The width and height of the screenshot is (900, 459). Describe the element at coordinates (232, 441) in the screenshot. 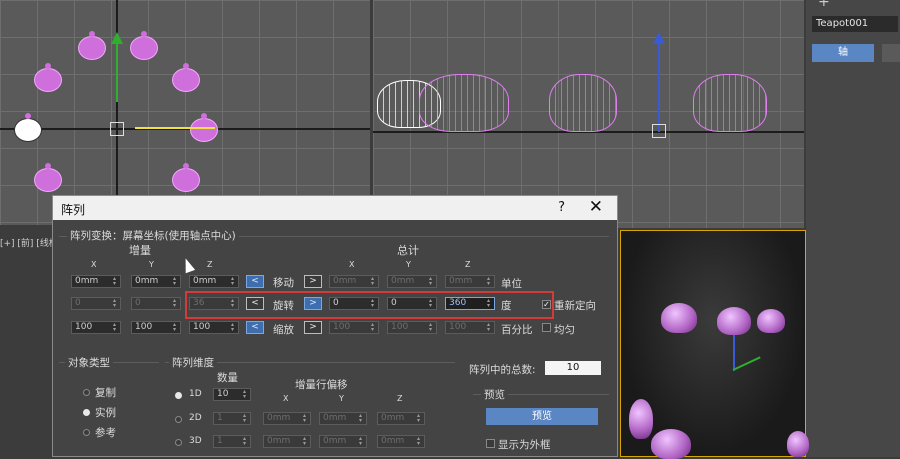

I see `count-3d-field: 1` at that location.